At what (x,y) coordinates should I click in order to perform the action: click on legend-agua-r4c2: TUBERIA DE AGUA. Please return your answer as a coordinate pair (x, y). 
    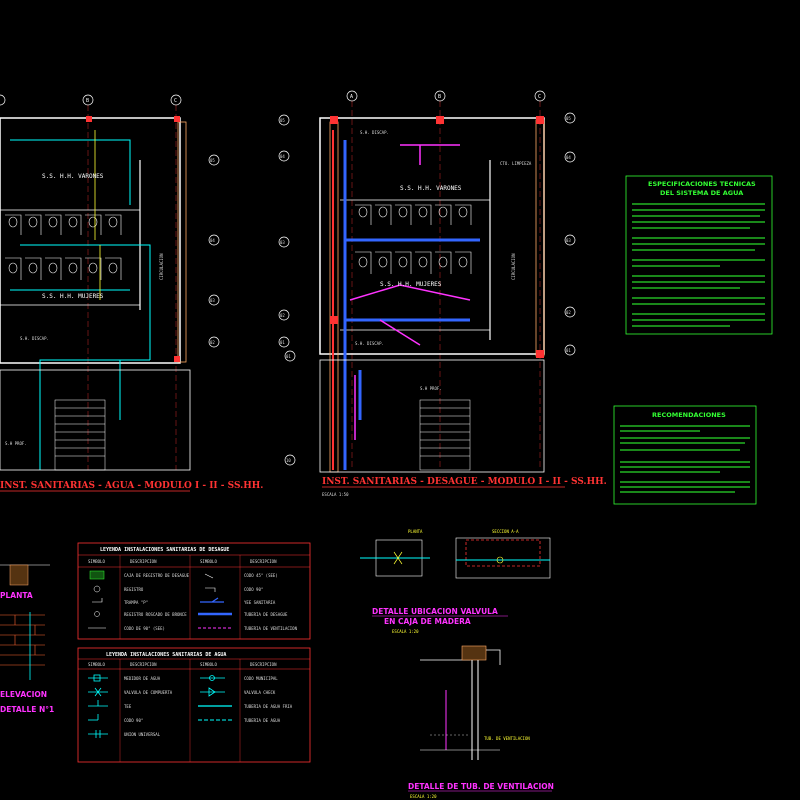
    Looking at the image, I should click on (262, 720).